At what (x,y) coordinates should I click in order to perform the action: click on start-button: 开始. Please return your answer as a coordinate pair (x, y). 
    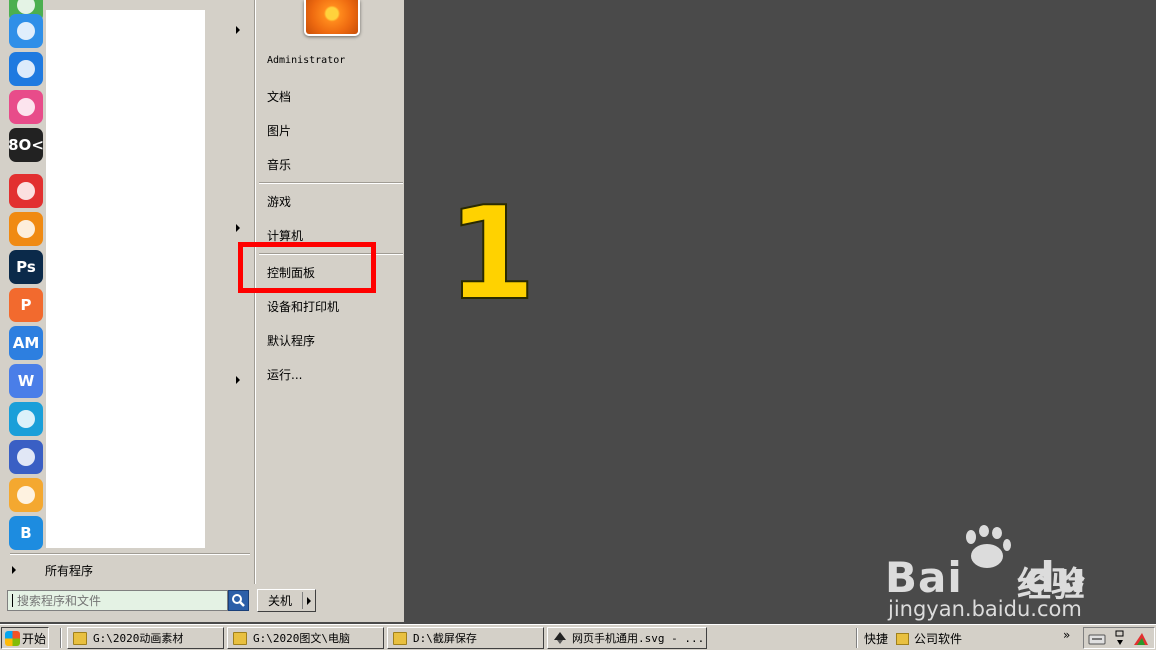
    Looking at the image, I should click on (25, 638).